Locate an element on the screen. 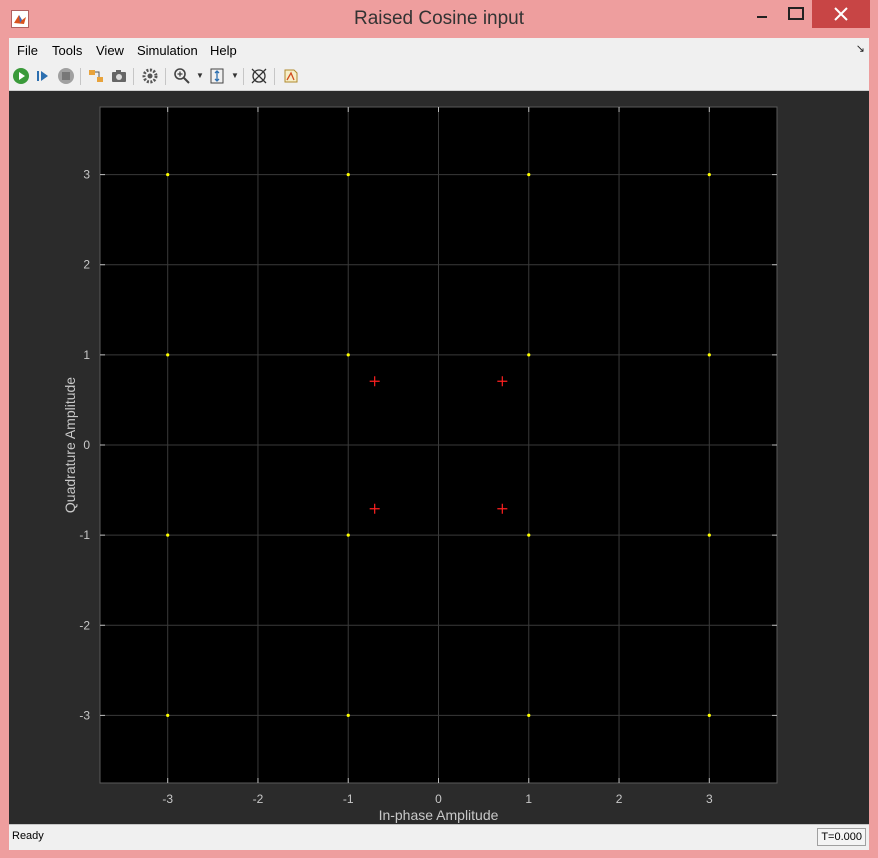  title-bar: Raised Cosine input is located at coordinates (439, 19).